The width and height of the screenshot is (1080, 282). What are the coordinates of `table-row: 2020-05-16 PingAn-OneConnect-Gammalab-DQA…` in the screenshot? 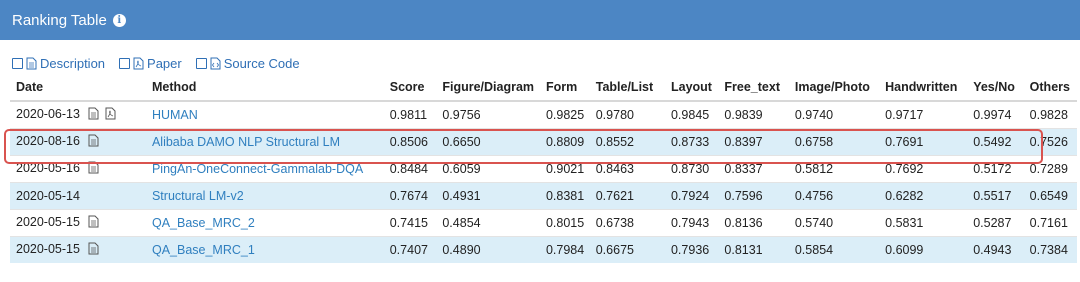 It's located at (543, 169).